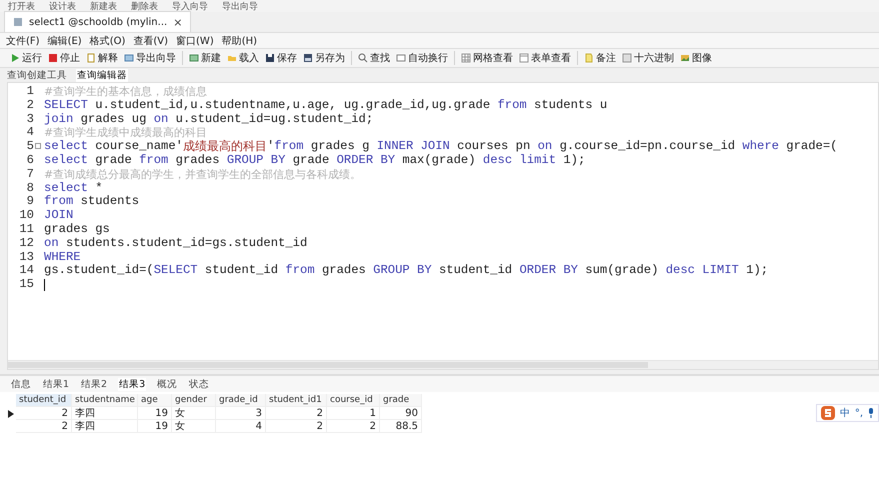 Image resolution: width=879 pixels, height=490 pixels. Describe the element at coordinates (422, 58) in the screenshot. I see `toolbar-button: 自动换行` at that location.